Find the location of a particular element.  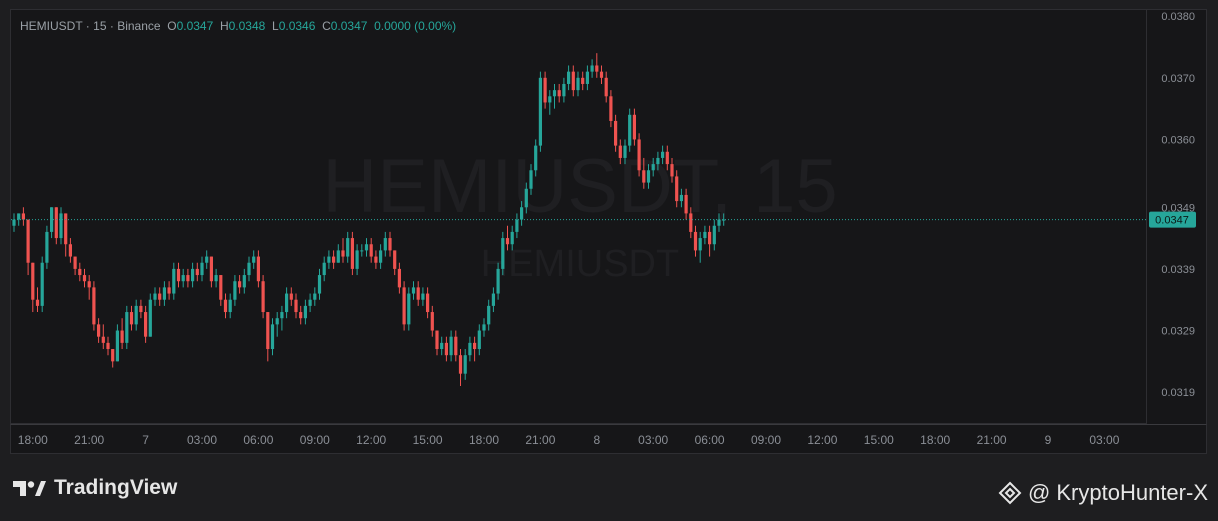

y-tick-label: 0.0329 is located at coordinates (1178, 332).